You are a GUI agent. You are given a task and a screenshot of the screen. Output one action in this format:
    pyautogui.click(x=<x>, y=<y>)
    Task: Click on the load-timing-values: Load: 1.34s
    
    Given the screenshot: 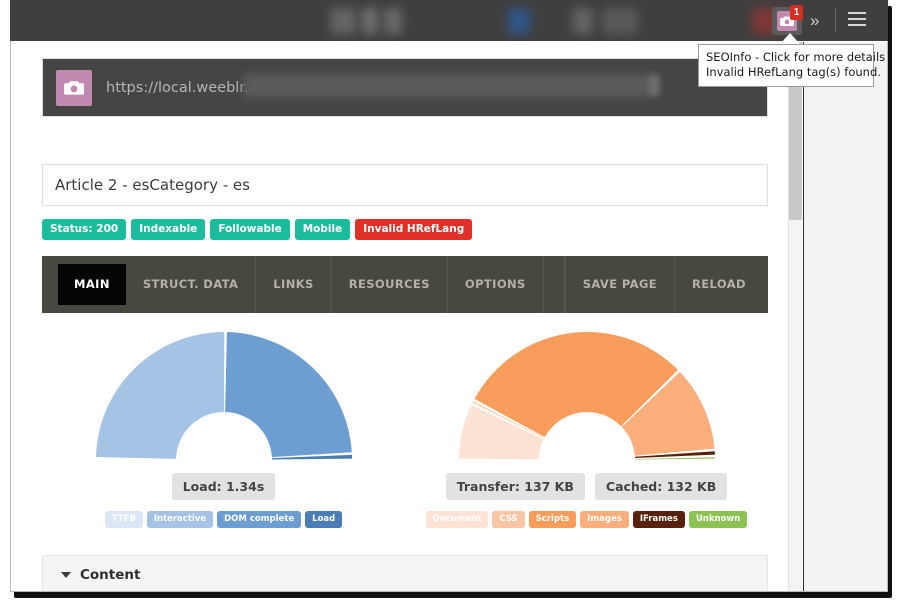 What is the action you would take?
    pyautogui.click(x=223, y=486)
    